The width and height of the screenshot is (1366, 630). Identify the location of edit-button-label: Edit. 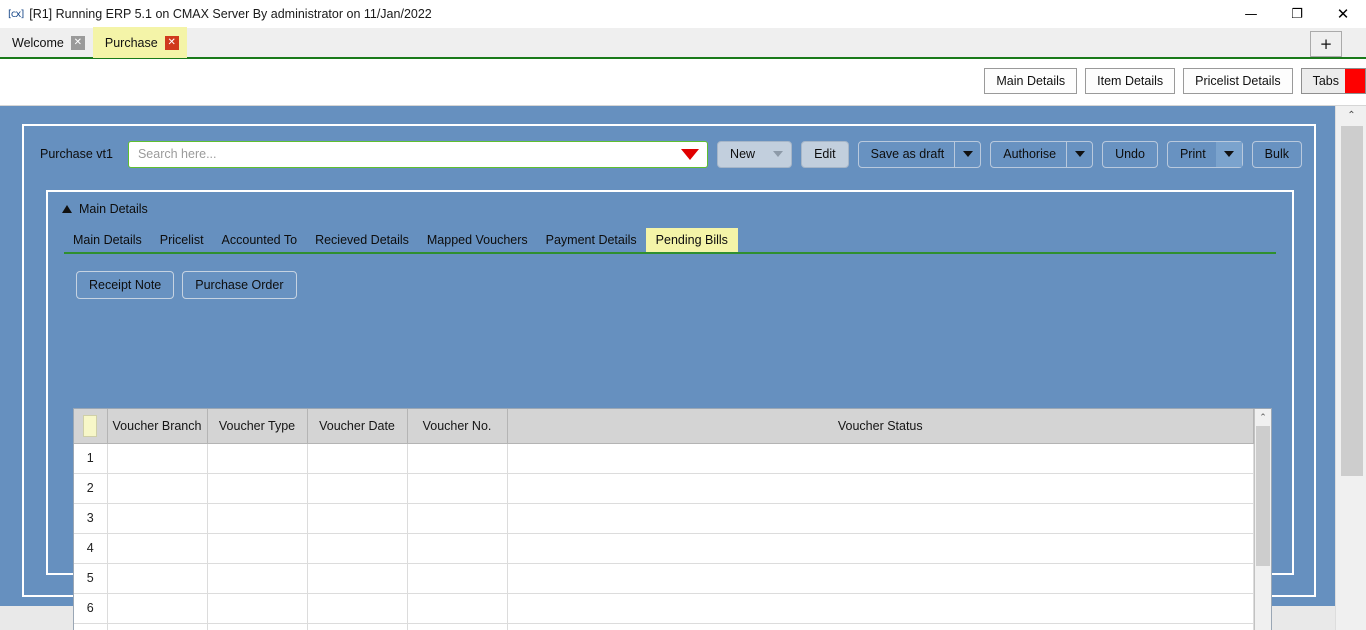
(825, 154).